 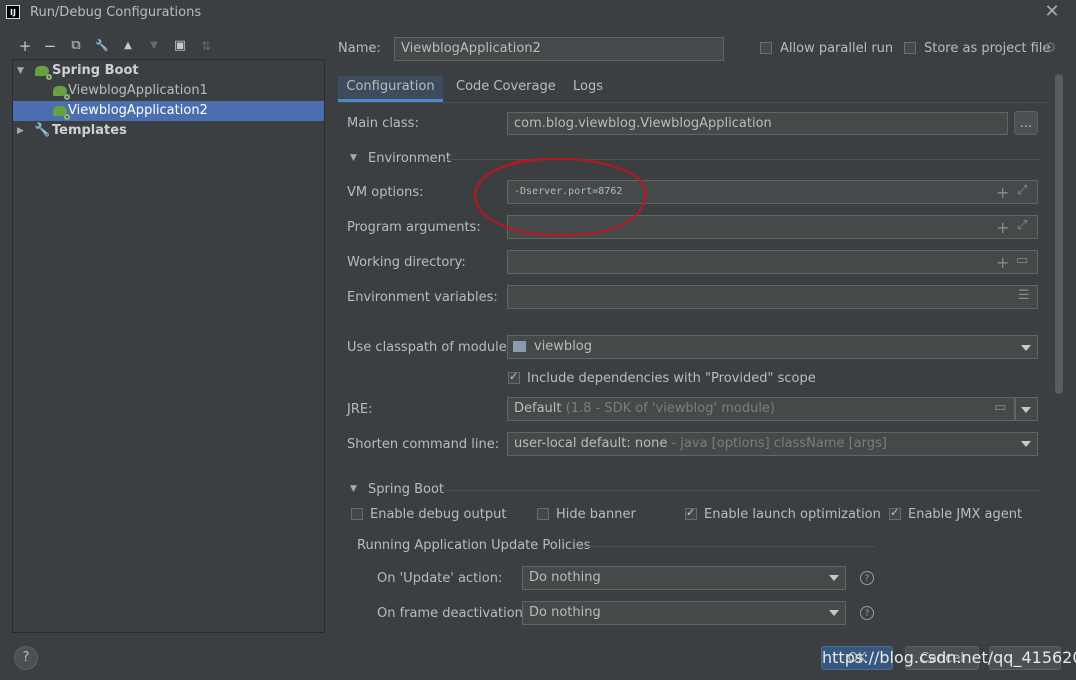 What do you see at coordinates (414, 227) in the screenshot?
I see `program-arguments-label: Program arguments:` at bounding box center [414, 227].